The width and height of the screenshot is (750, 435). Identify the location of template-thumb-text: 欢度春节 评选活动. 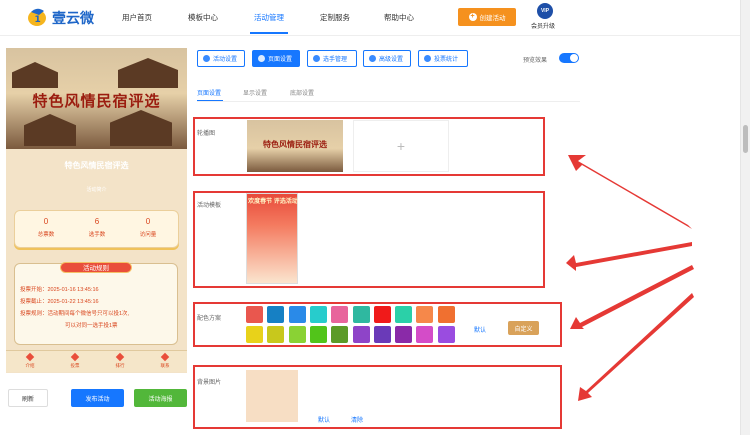
(273, 202).